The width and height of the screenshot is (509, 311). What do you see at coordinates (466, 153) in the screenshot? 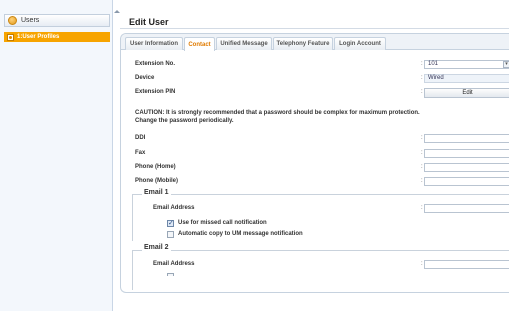
I see `fax-input` at bounding box center [466, 153].